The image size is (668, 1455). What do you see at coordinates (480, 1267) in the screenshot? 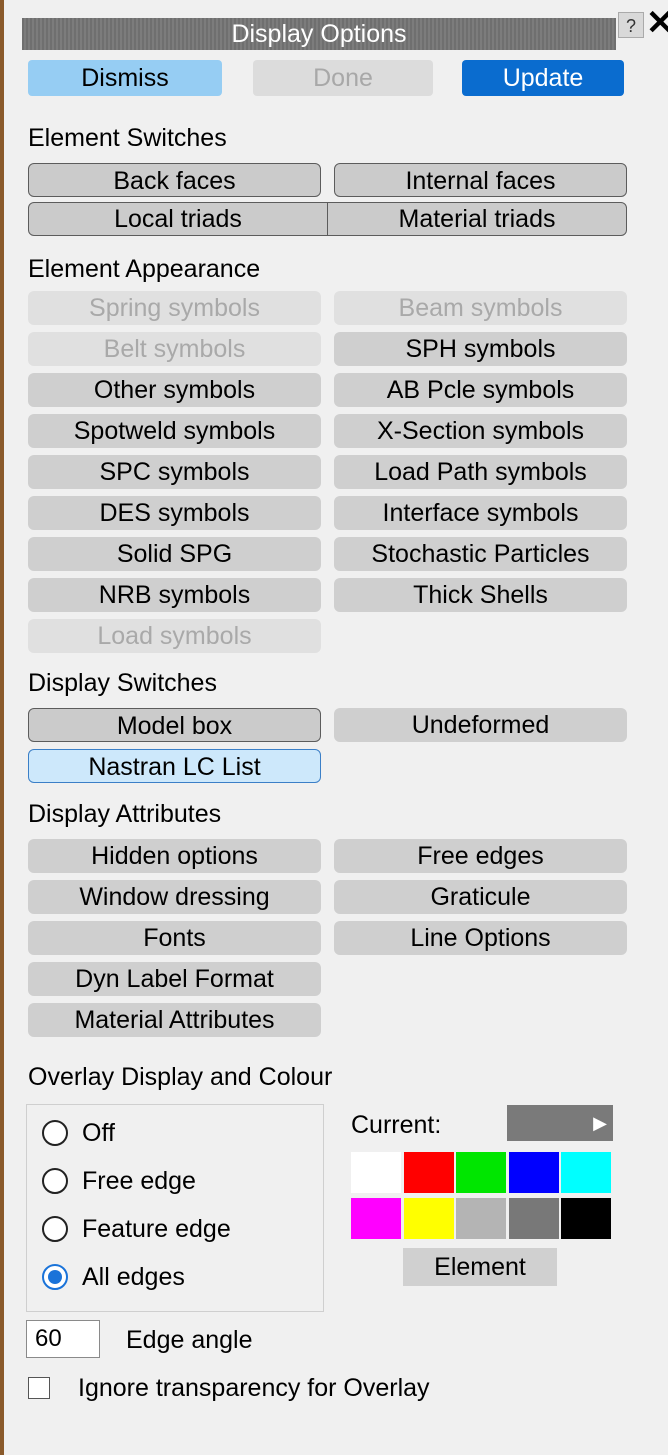
I see `element-colour-button: Element` at bounding box center [480, 1267].